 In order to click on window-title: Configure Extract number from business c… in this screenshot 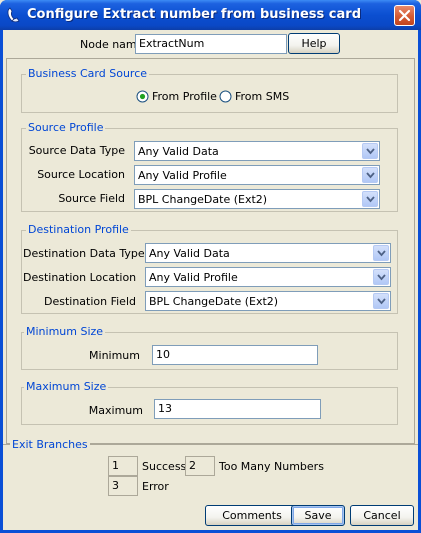, I will do `click(194, 14)`.